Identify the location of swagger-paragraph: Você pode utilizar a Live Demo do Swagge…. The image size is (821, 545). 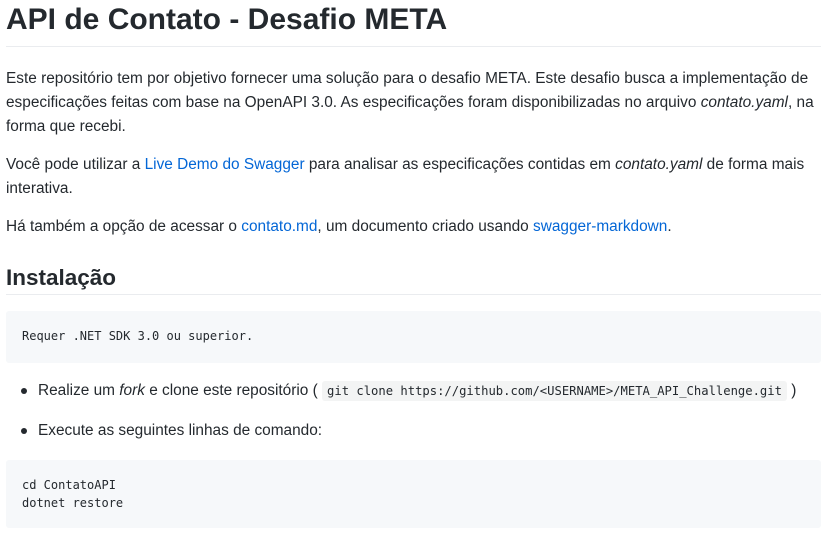
(413, 177).